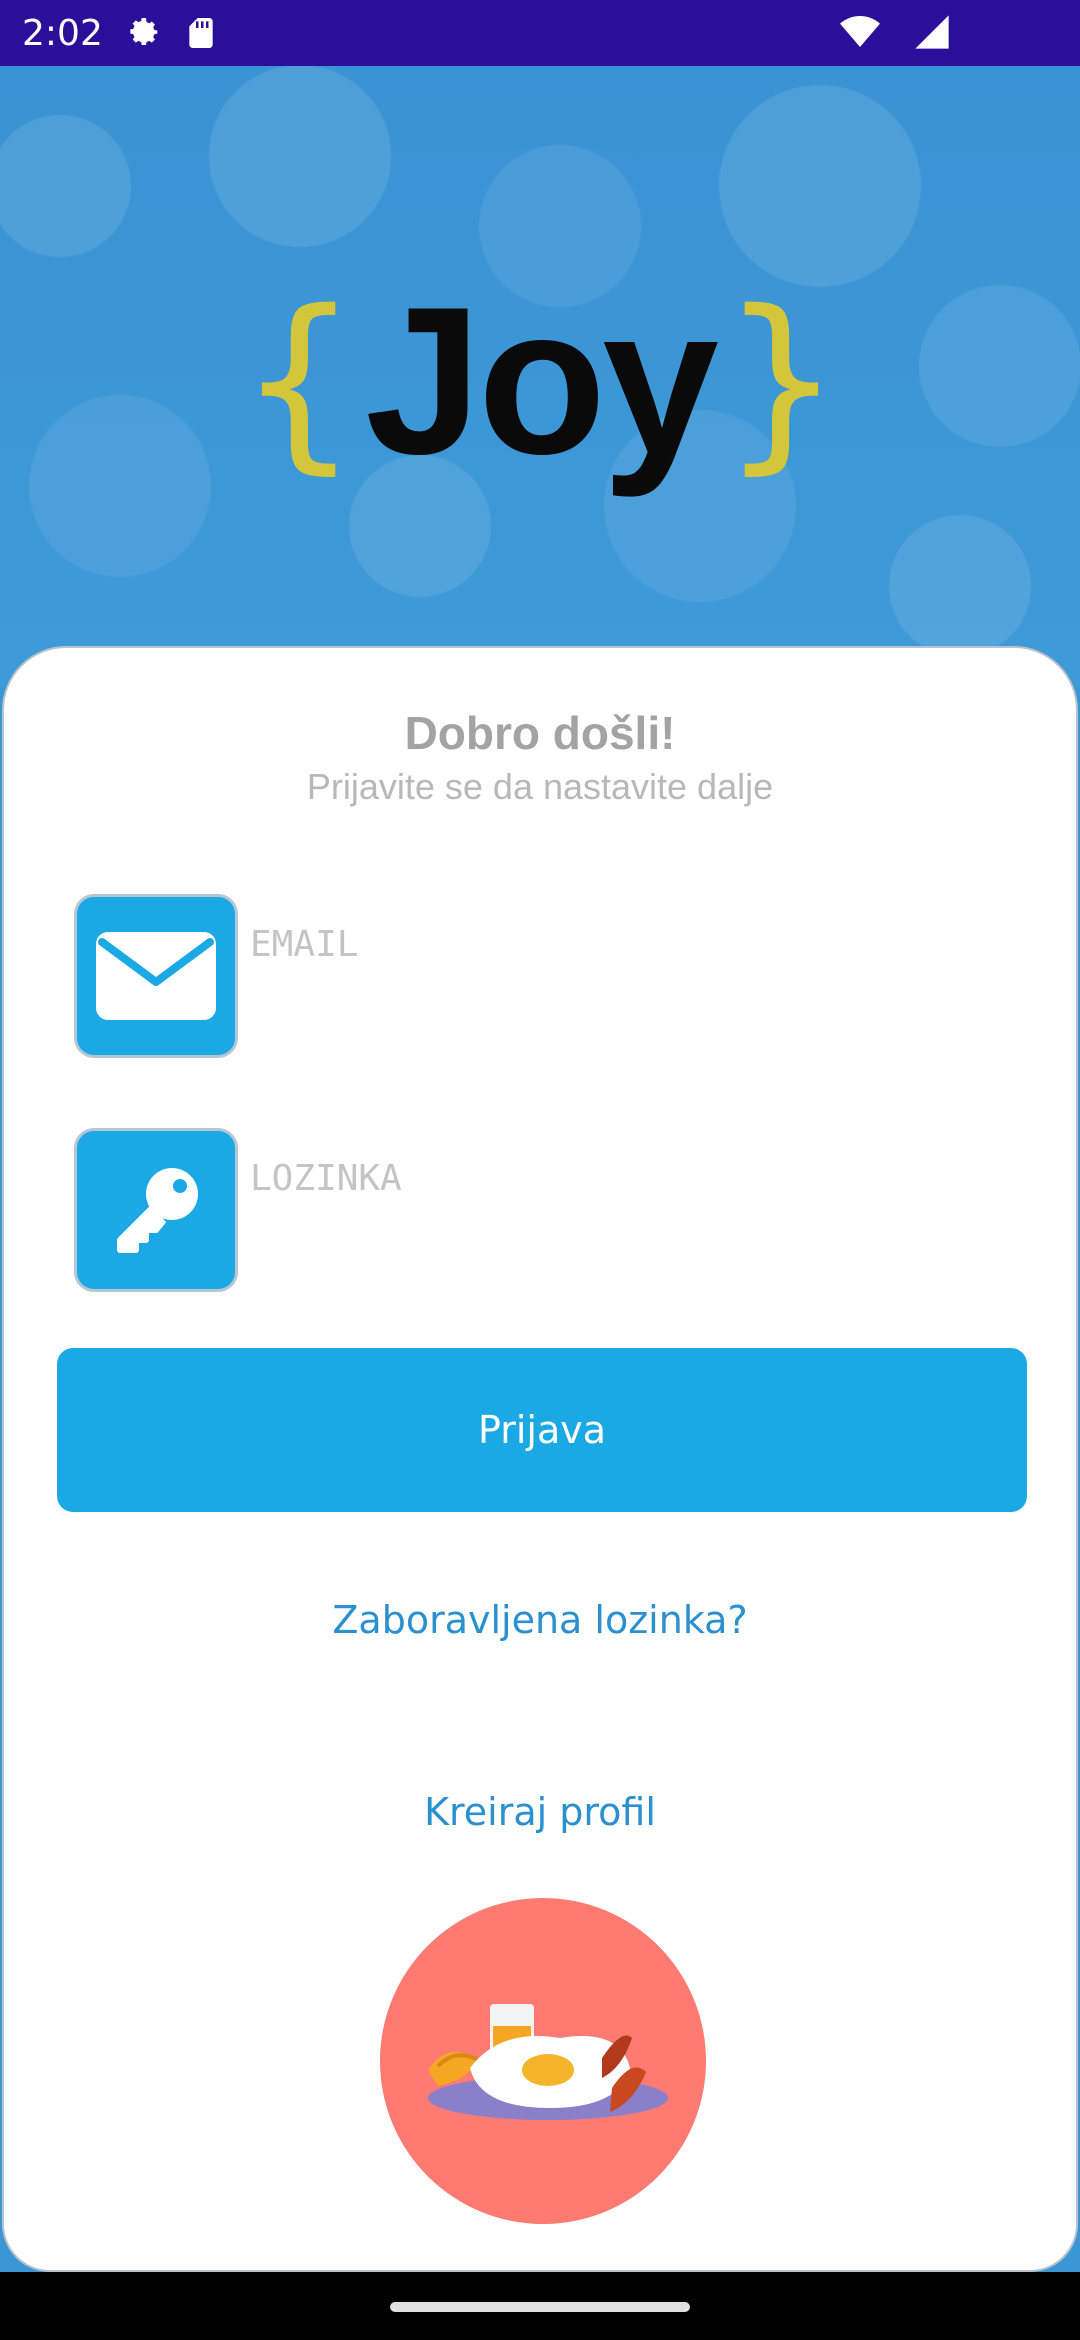 This screenshot has height=2340, width=1080. I want to click on navigation-bar, so click(540, 2306).